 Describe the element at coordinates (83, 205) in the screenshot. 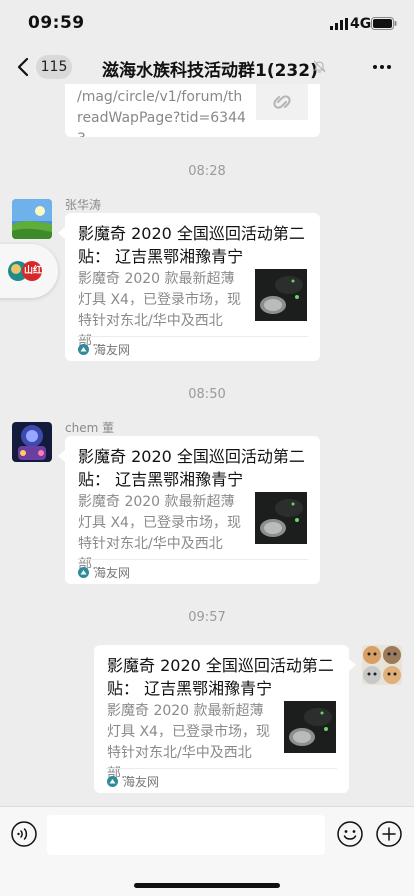

I see `sender-name: 张华涛` at that location.